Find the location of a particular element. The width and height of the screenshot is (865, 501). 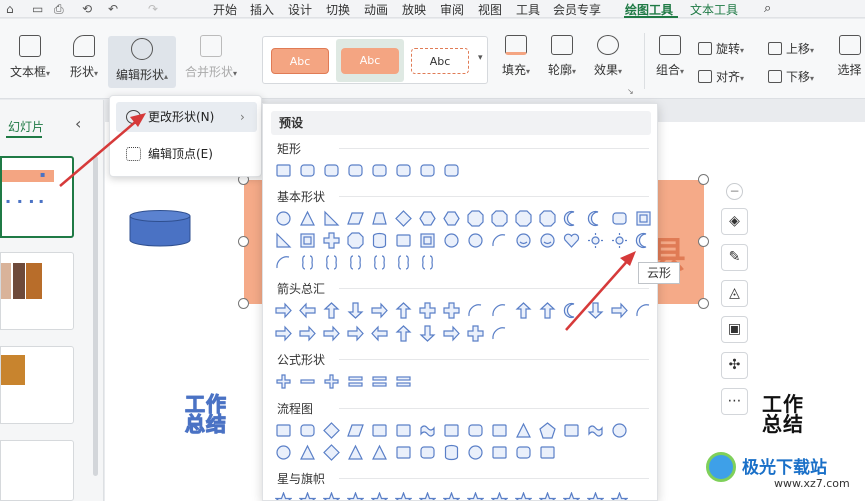

layers-icon: ◈ is located at coordinates (734, 221).